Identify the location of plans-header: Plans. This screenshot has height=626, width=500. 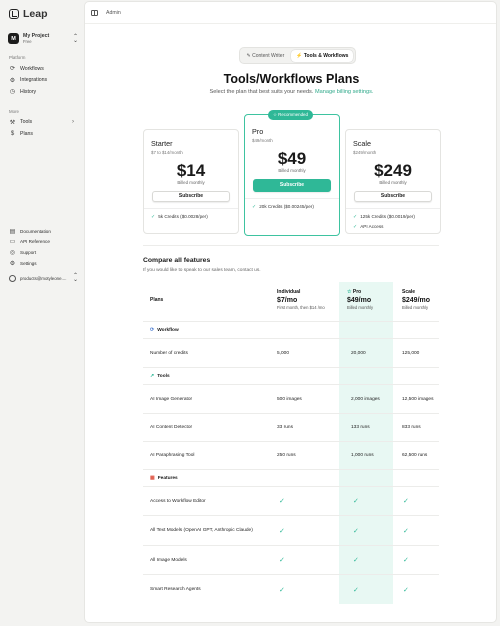
(157, 300).